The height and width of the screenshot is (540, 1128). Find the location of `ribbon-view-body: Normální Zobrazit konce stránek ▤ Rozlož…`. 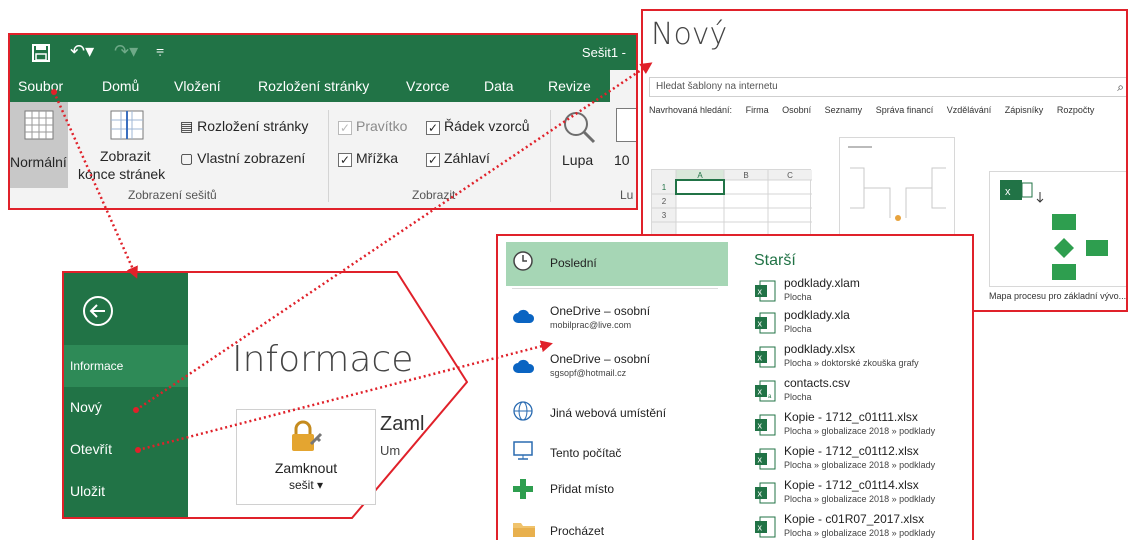

ribbon-view-body: Normální Zobrazit konce stránek ▤ Rozlož… is located at coordinates (323, 155).